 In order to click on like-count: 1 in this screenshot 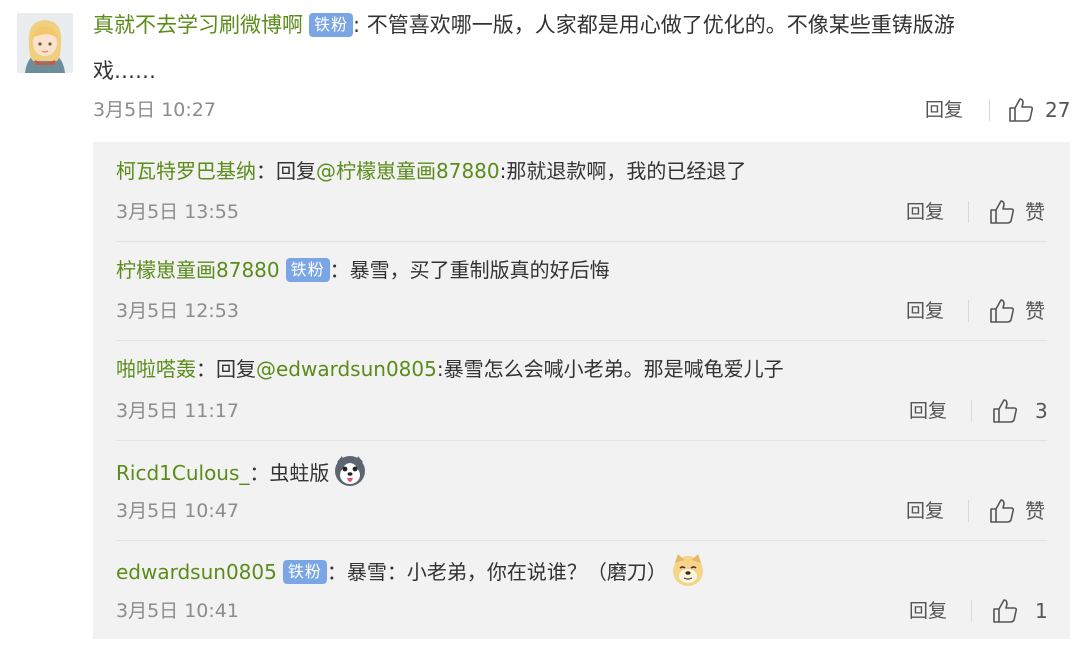, I will do `click(1041, 611)`.